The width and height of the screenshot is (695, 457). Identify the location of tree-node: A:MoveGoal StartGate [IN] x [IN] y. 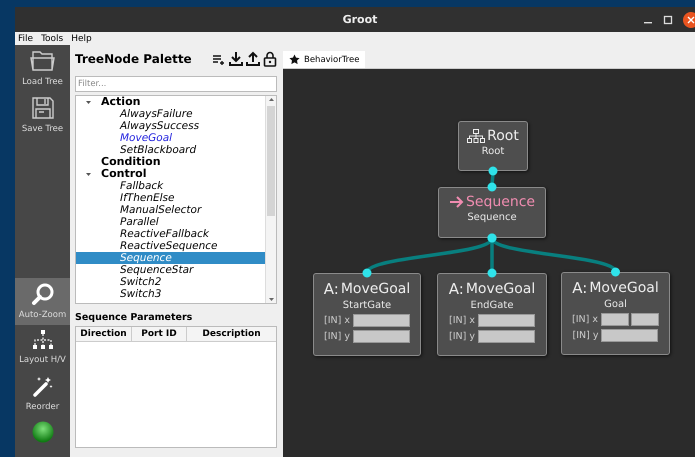
(367, 314).